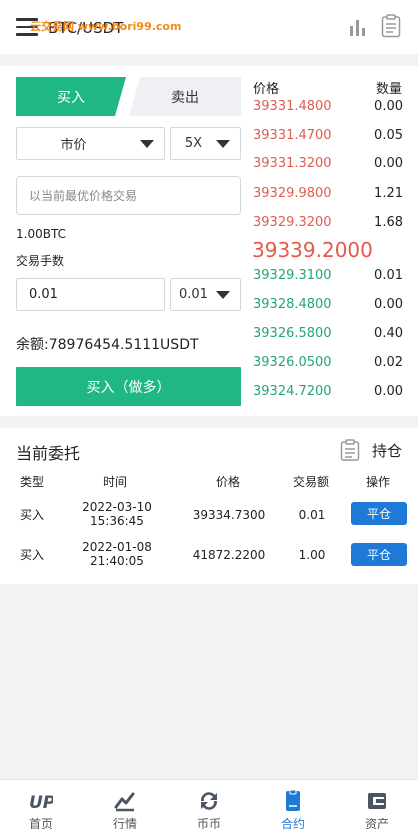 Image resolution: width=418 pixels, height=829 pixels. I want to click on watermark-text: 云交易网 www.bori99.com, so click(106, 26).